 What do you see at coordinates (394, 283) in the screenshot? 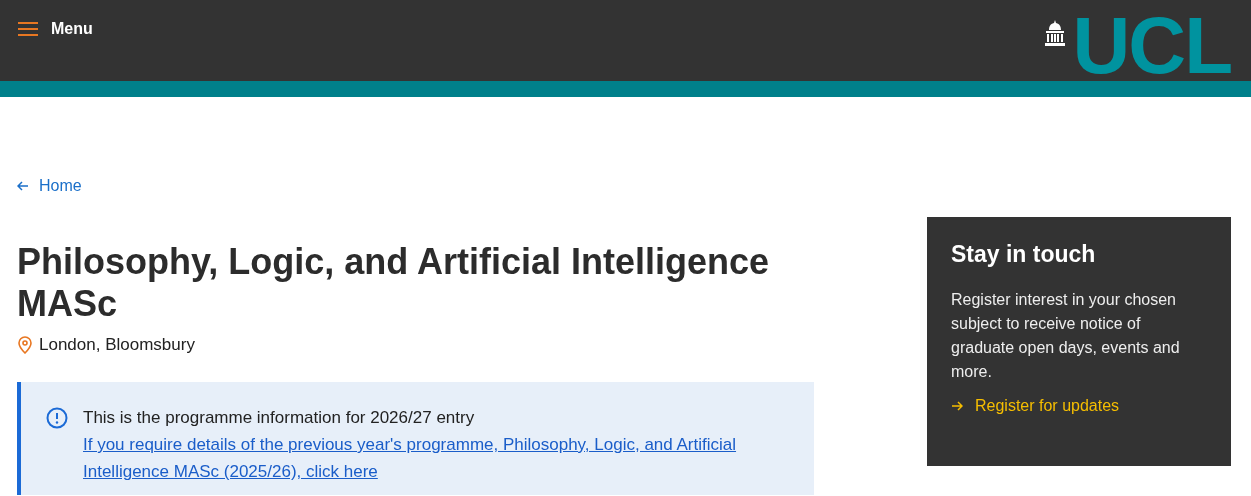
I see `page-title: Philosophy, Logic, and Artificial Intelligence MASc` at bounding box center [394, 283].